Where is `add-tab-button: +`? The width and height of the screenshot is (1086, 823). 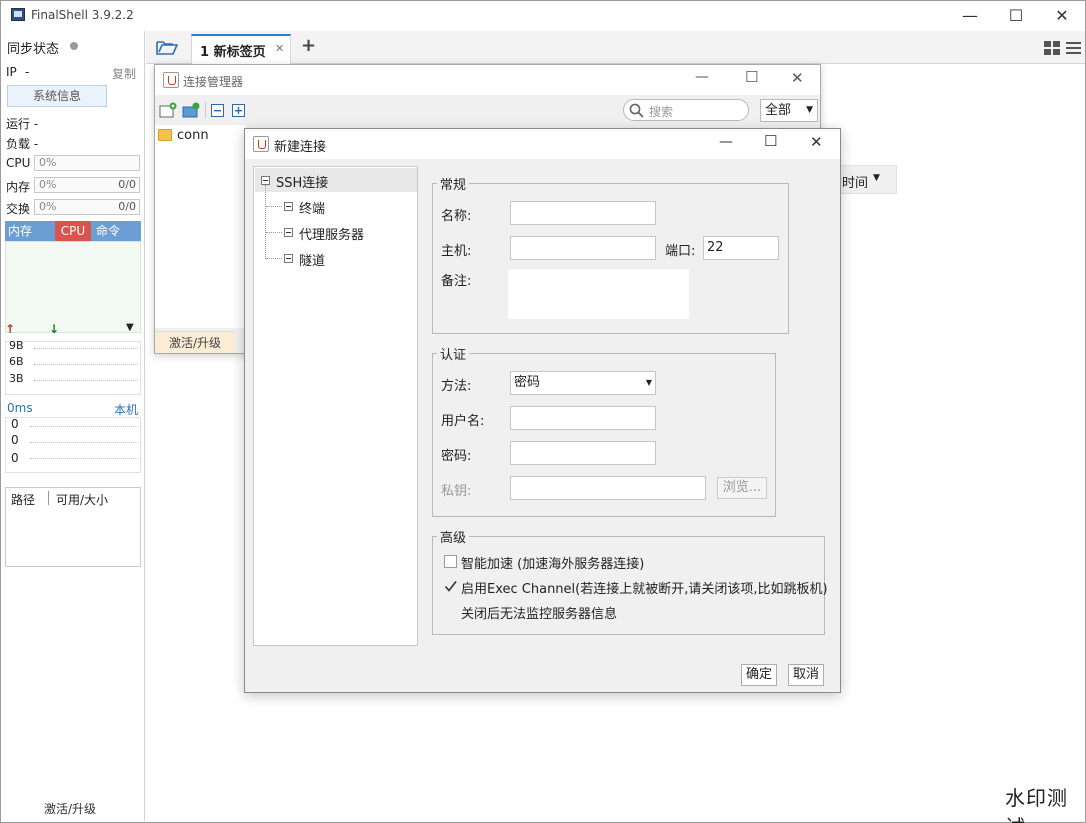 add-tab-button: + is located at coordinates (308, 45).